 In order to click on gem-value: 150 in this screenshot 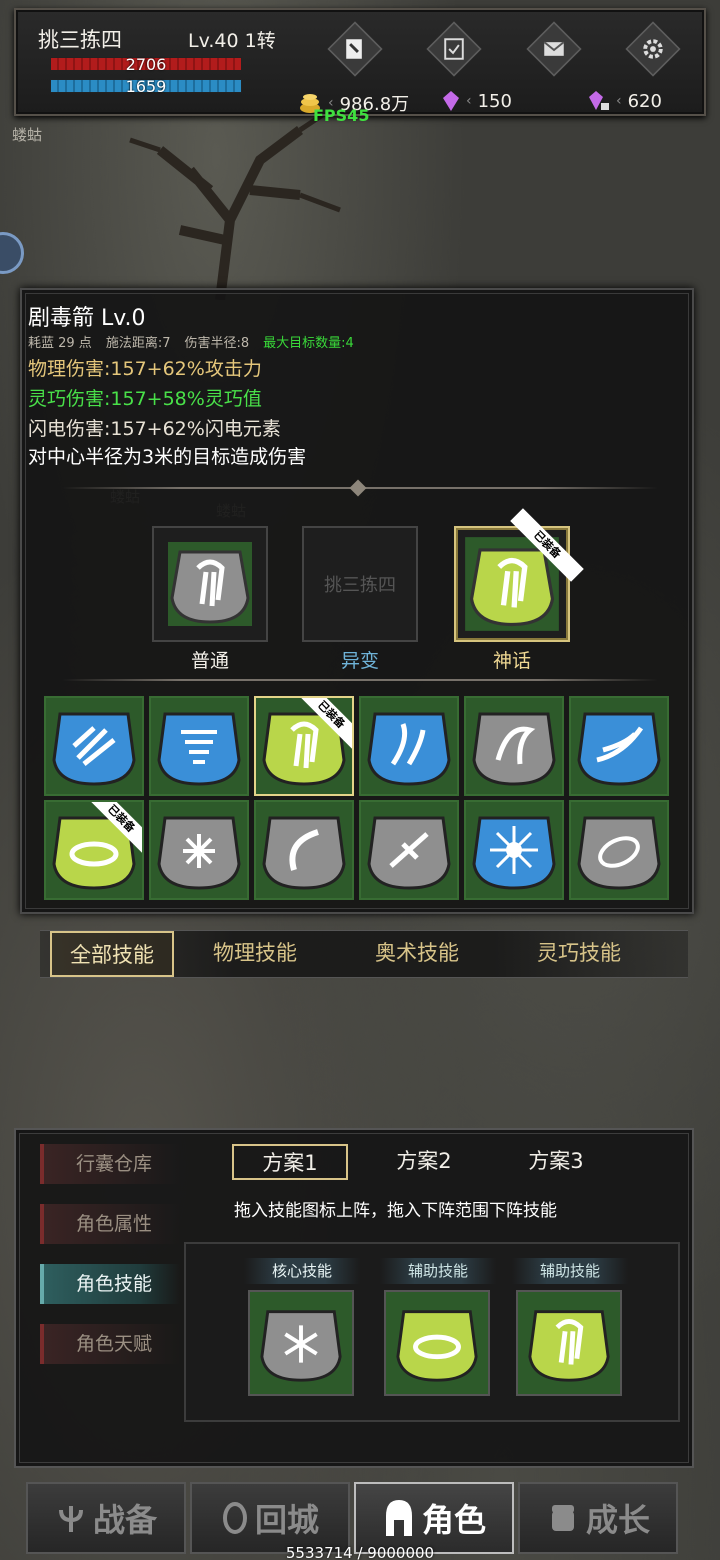, I will do `click(494, 101)`.